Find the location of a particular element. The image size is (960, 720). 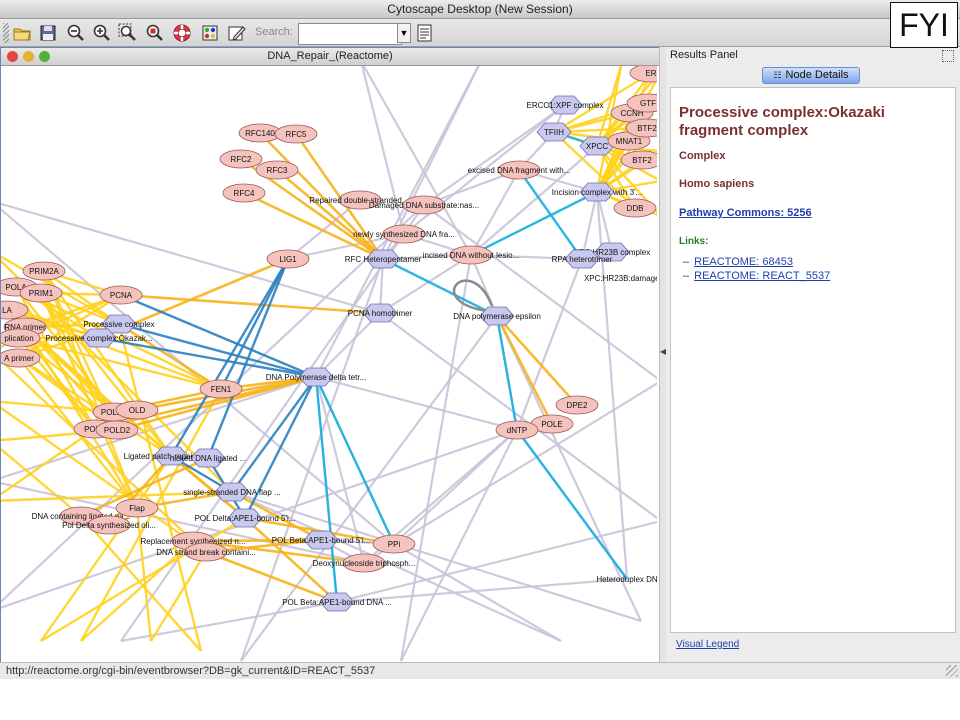

reactome-link: REACTOME: 68453 is located at coordinates (743, 262).